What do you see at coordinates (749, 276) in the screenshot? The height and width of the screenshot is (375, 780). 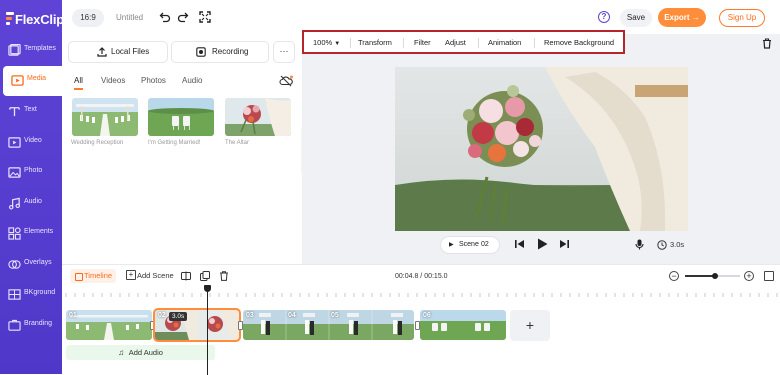 I see `zoom-in-icon: +` at bounding box center [749, 276].